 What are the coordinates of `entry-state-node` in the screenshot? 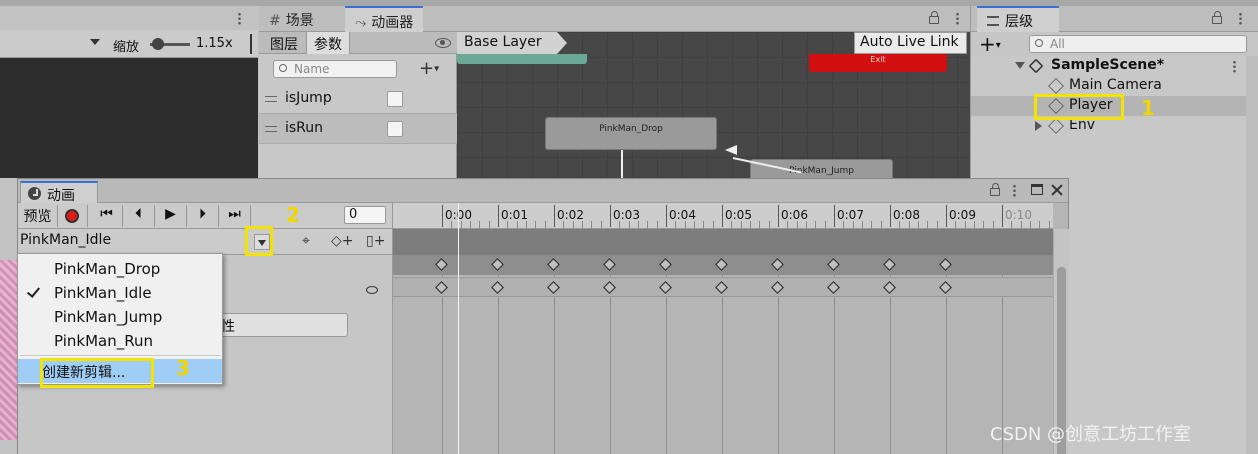 It's located at (522, 59).